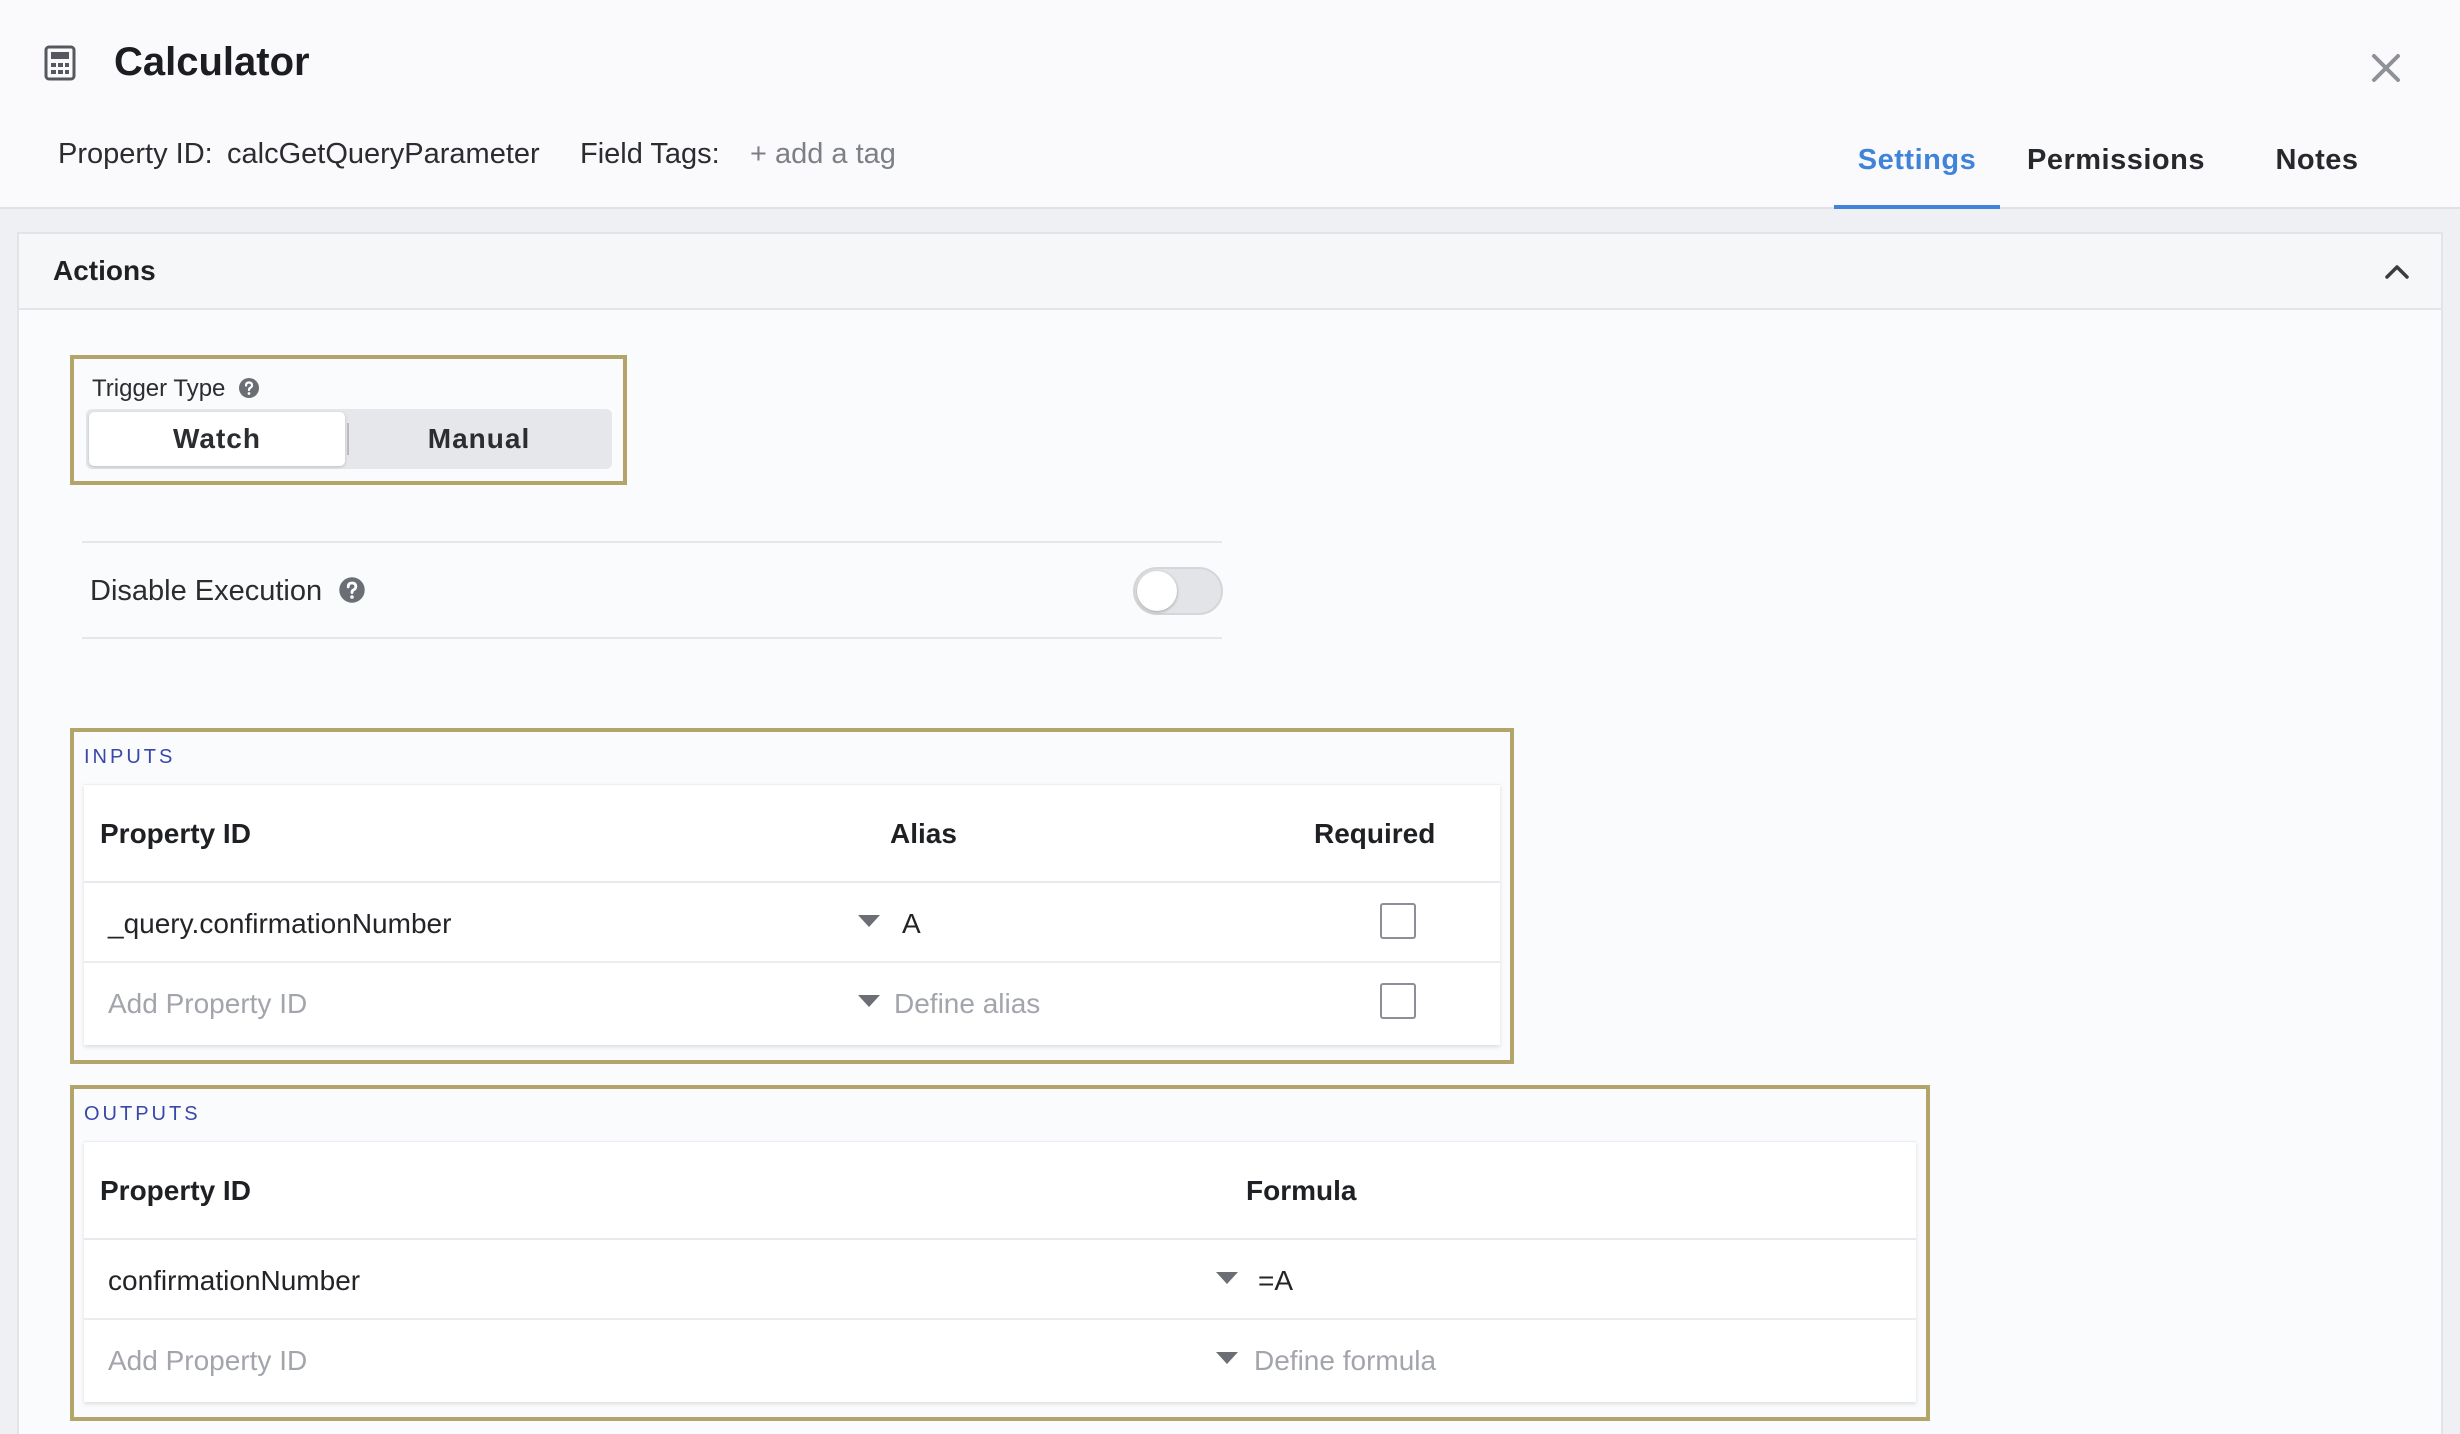 The width and height of the screenshot is (2460, 1434). What do you see at coordinates (159, 388) in the screenshot?
I see `trigger-type-label-text: Trigger Type` at bounding box center [159, 388].